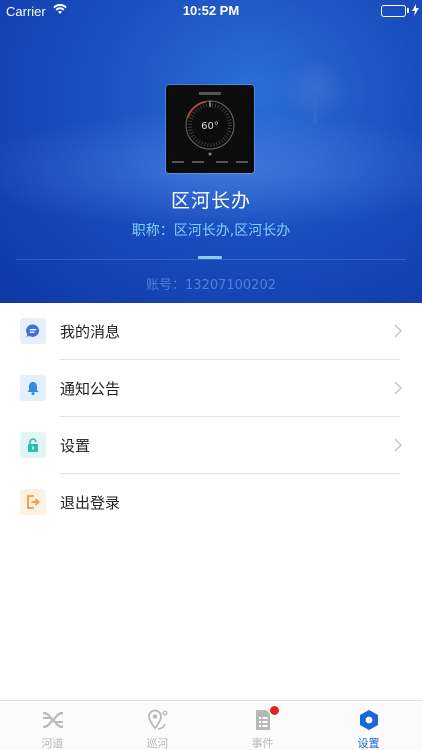  Describe the element at coordinates (211, 331) in the screenshot. I see `menu-item-messages: 我的消息` at that location.